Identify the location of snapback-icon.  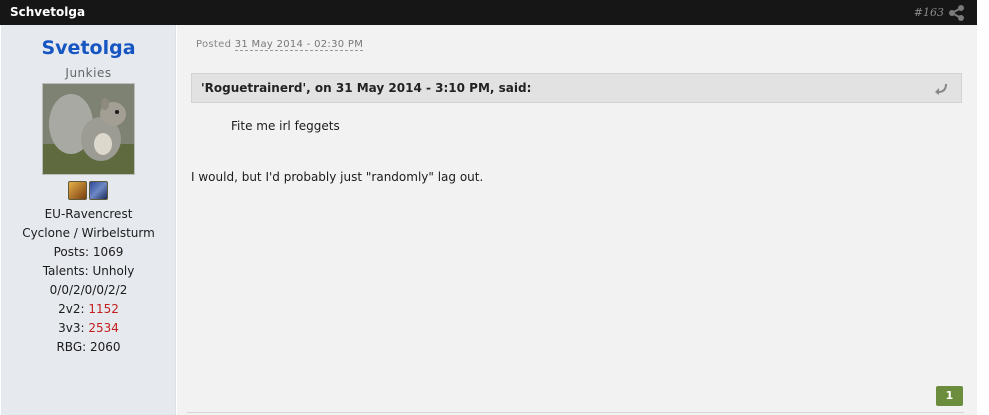
(941, 89).